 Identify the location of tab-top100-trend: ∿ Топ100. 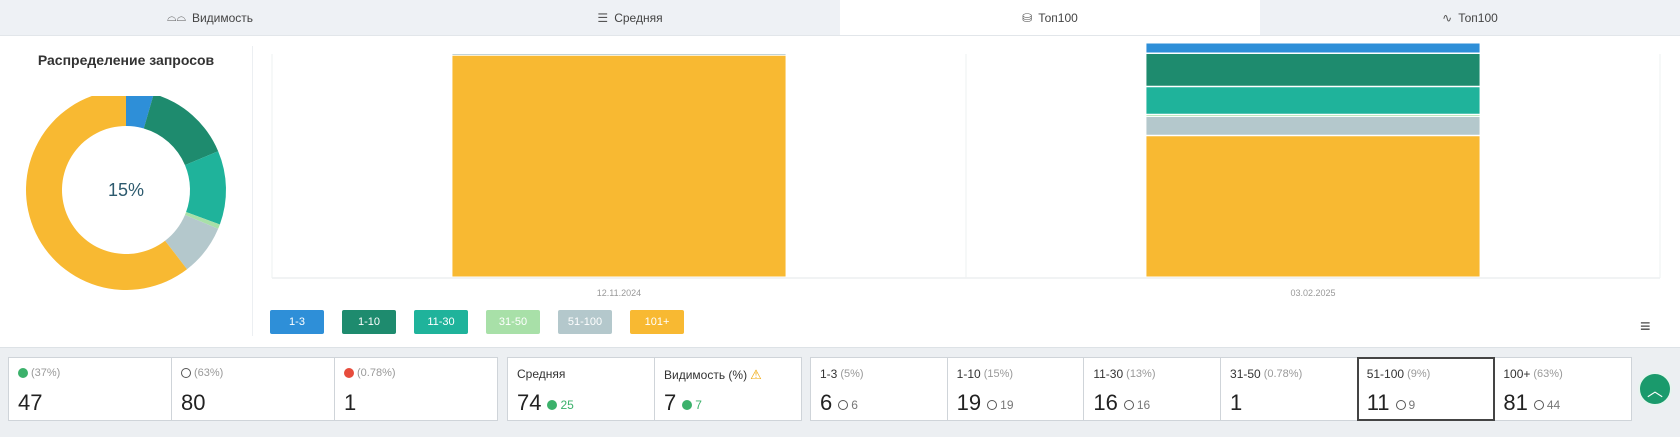
(1470, 17).